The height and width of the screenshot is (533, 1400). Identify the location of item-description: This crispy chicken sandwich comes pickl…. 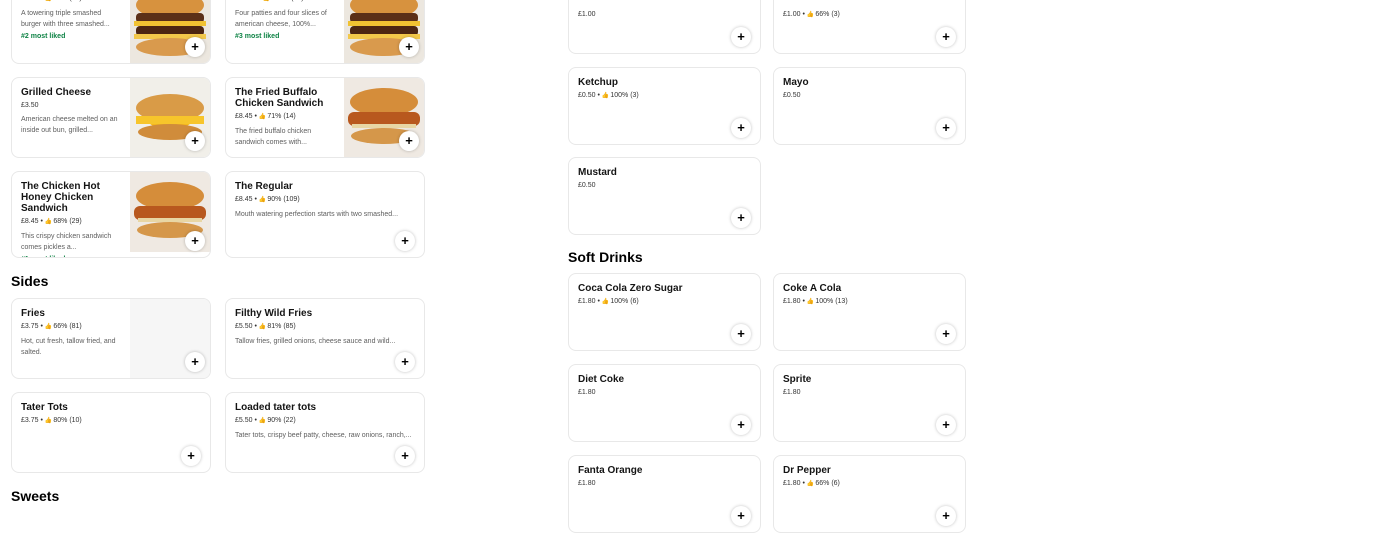
(66, 242).